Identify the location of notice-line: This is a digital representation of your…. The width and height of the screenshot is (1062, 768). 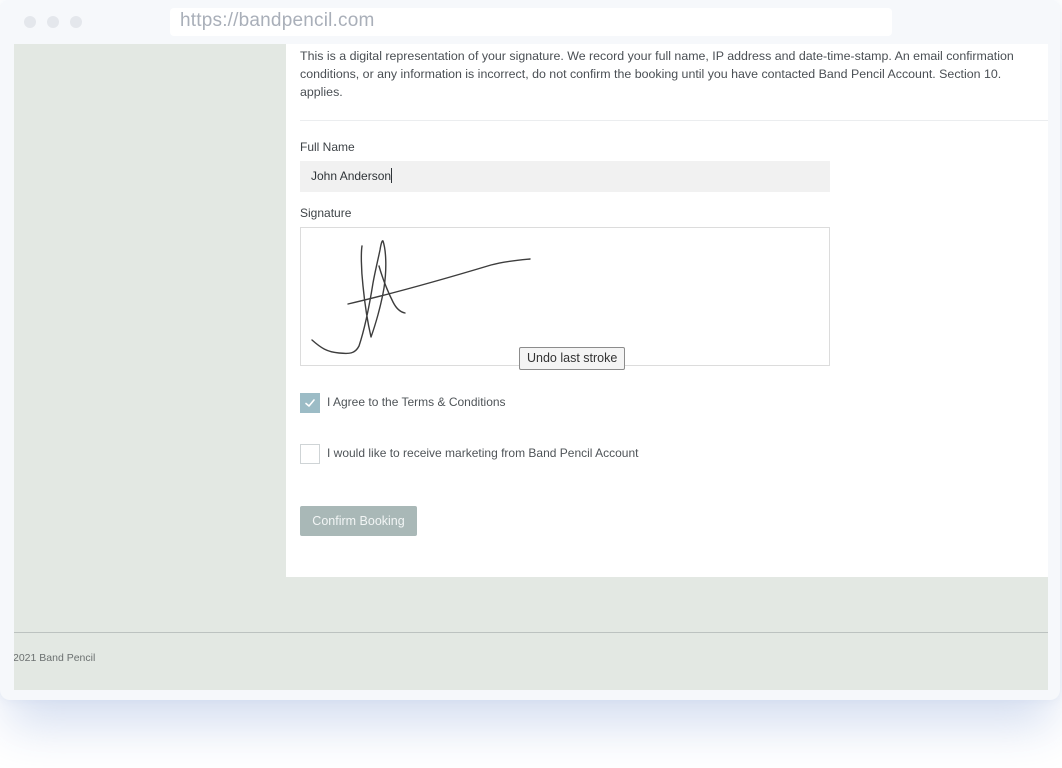
(657, 56).